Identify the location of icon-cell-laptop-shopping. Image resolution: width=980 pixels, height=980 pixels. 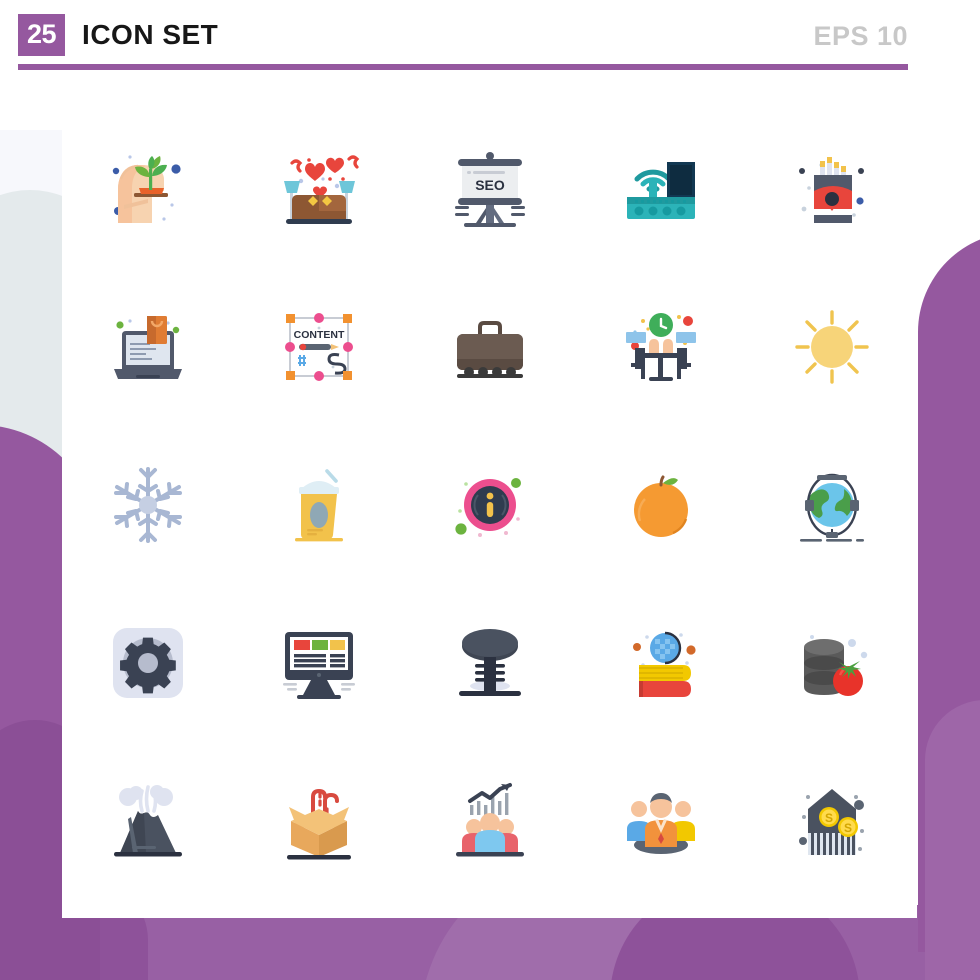
(147, 347).